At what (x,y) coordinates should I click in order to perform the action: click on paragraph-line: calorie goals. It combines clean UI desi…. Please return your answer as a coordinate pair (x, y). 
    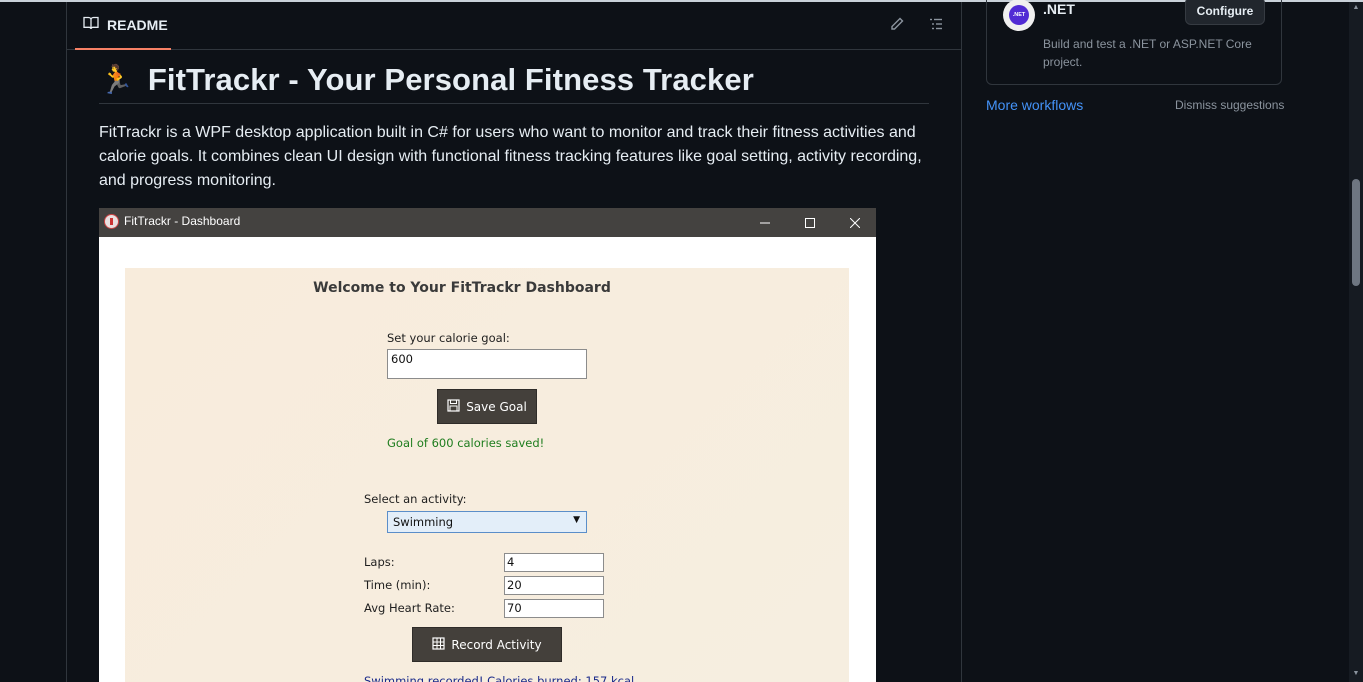
    Looking at the image, I should click on (510, 156).